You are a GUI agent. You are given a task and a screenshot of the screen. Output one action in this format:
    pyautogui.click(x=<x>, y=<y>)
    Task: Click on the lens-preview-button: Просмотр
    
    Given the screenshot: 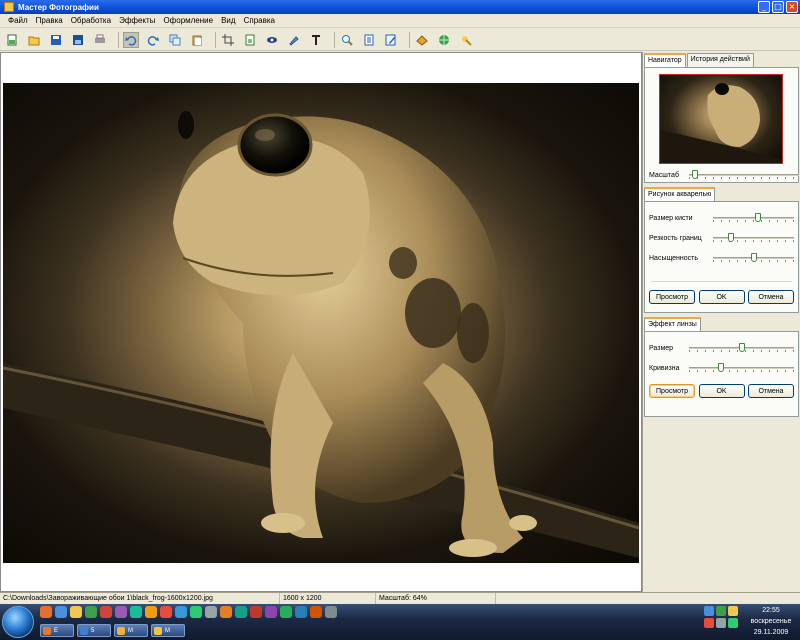 What is the action you would take?
    pyautogui.click(x=672, y=391)
    